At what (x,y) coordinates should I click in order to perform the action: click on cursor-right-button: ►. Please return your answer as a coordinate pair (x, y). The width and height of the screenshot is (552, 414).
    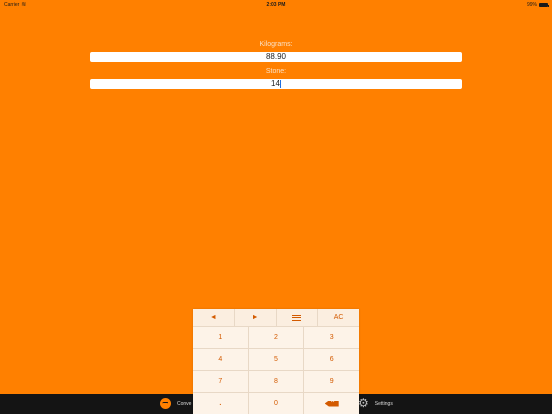
    Looking at the image, I should click on (256, 317).